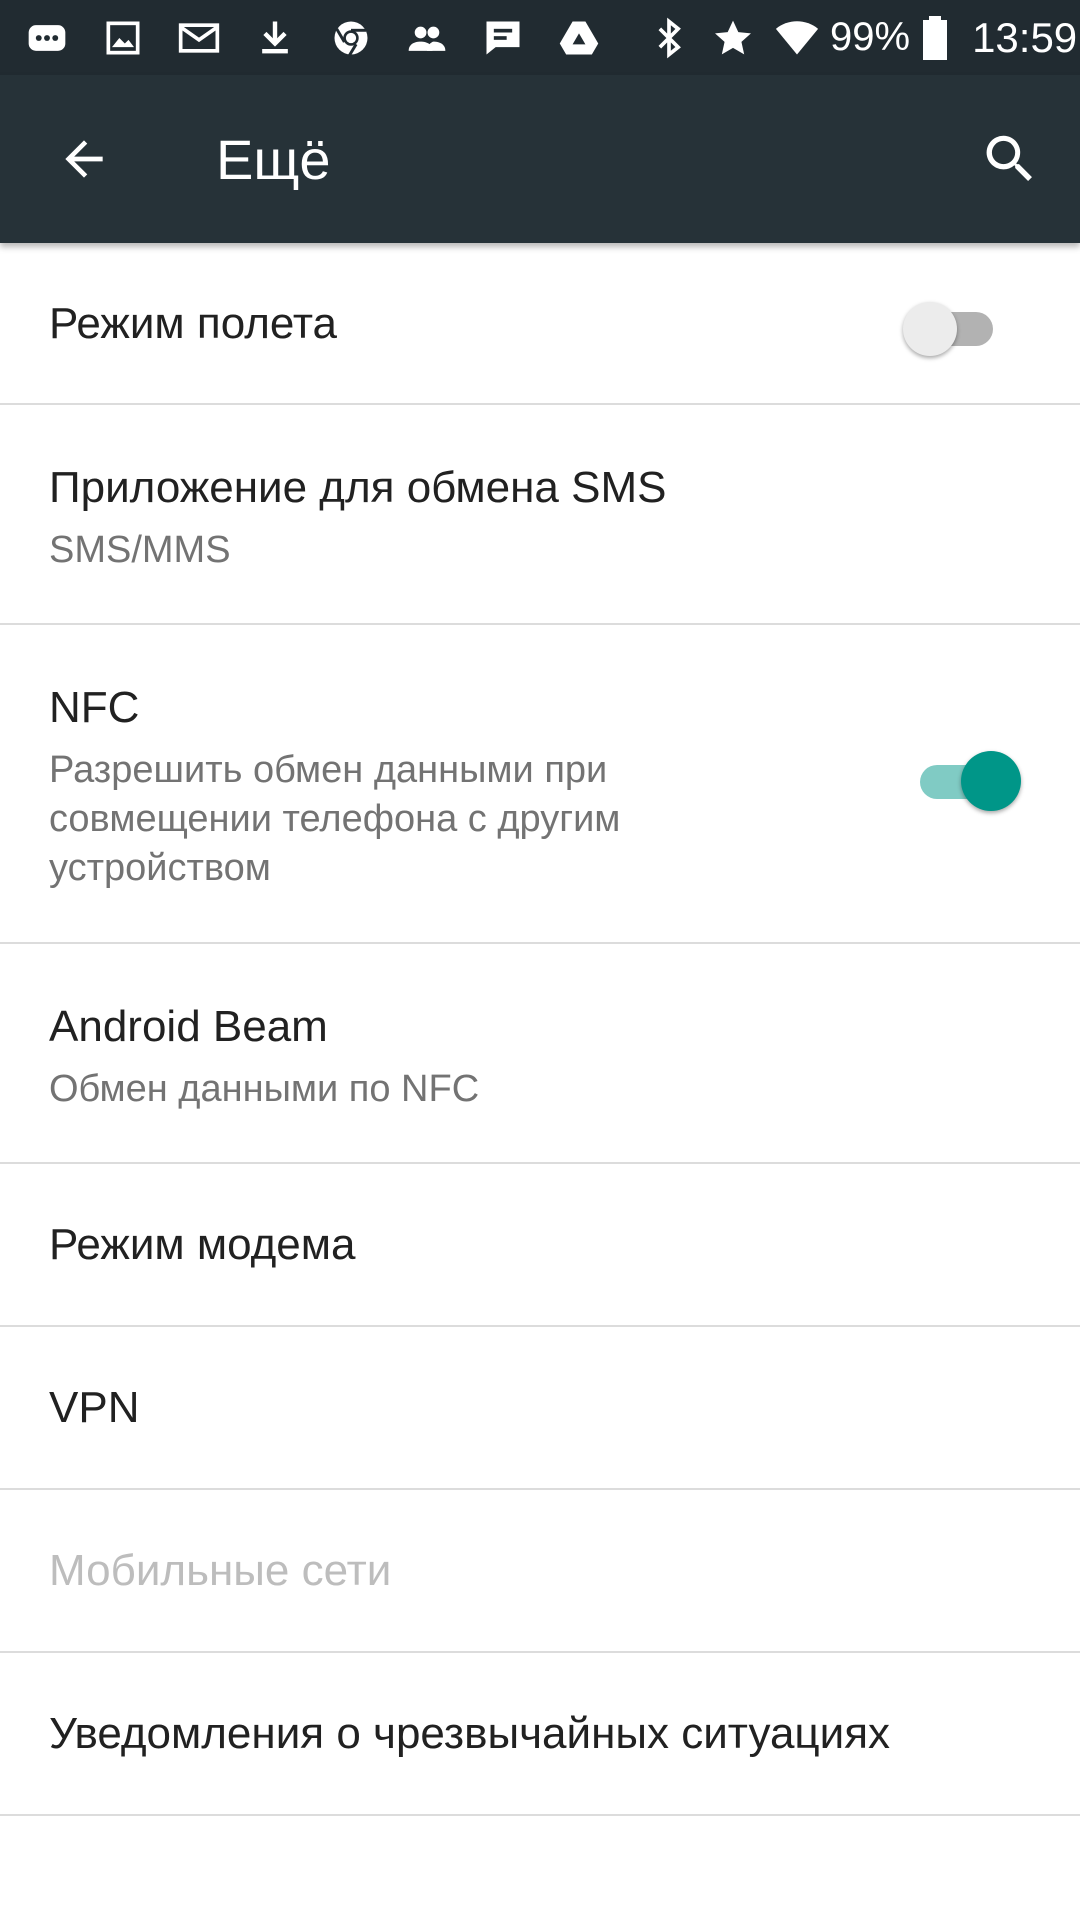 Image resolution: width=1080 pixels, height=1920 pixels. What do you see at coordinates (188, 1026) in the screenshot?
I see `item-title: Android Beam` at bounding box center [188, 1026].